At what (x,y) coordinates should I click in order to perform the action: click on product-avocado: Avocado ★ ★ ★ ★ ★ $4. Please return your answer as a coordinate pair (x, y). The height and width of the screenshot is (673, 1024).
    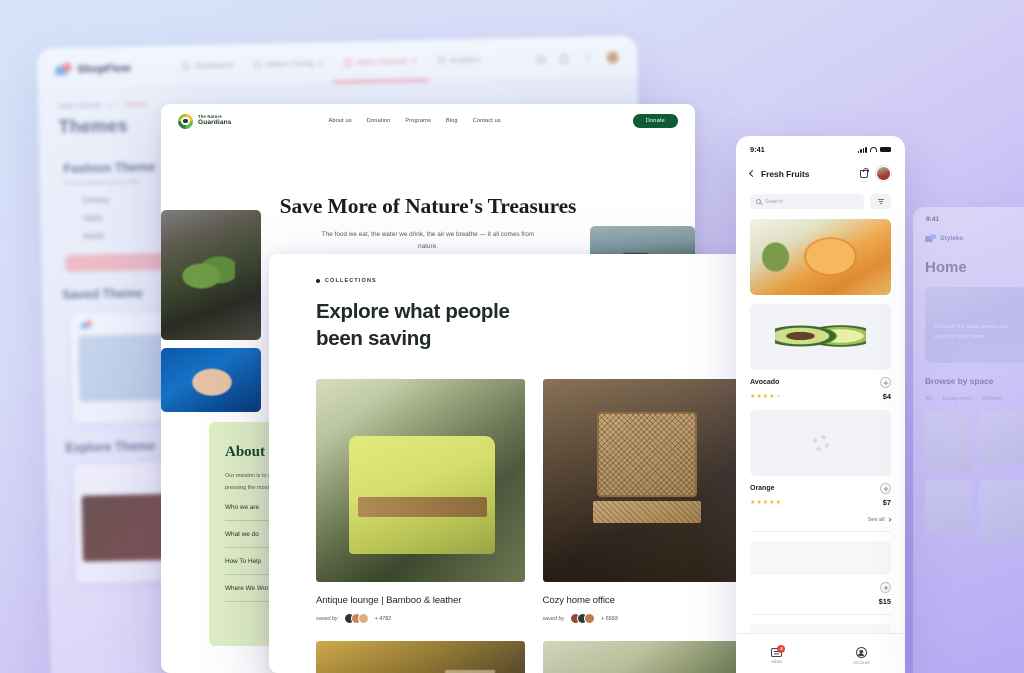
    Looking at the image, I should click on (820, 352).